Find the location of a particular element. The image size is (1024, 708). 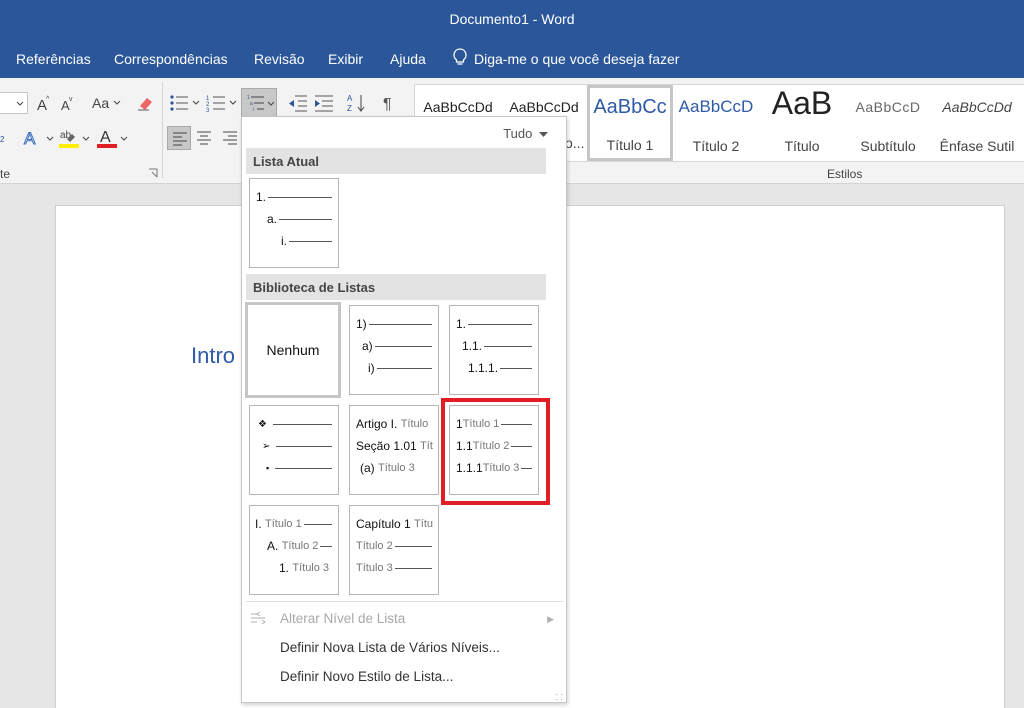

svg-text: 3 is located at coordinates (208, 110).